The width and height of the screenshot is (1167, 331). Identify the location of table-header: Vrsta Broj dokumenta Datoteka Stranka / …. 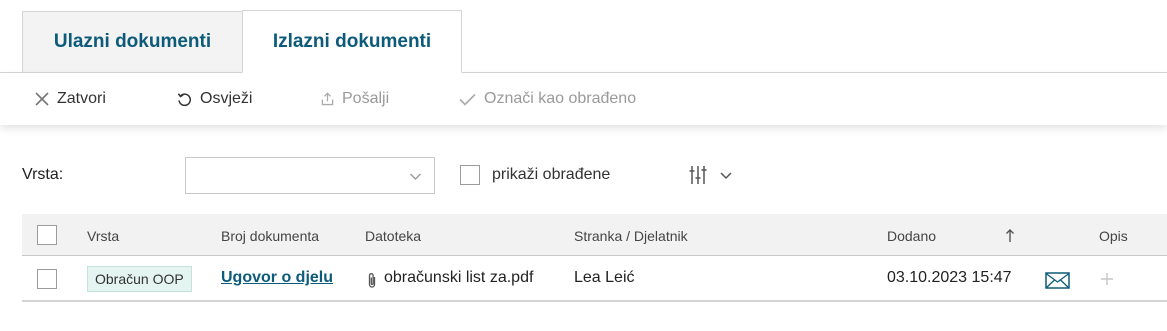
(594, 235).